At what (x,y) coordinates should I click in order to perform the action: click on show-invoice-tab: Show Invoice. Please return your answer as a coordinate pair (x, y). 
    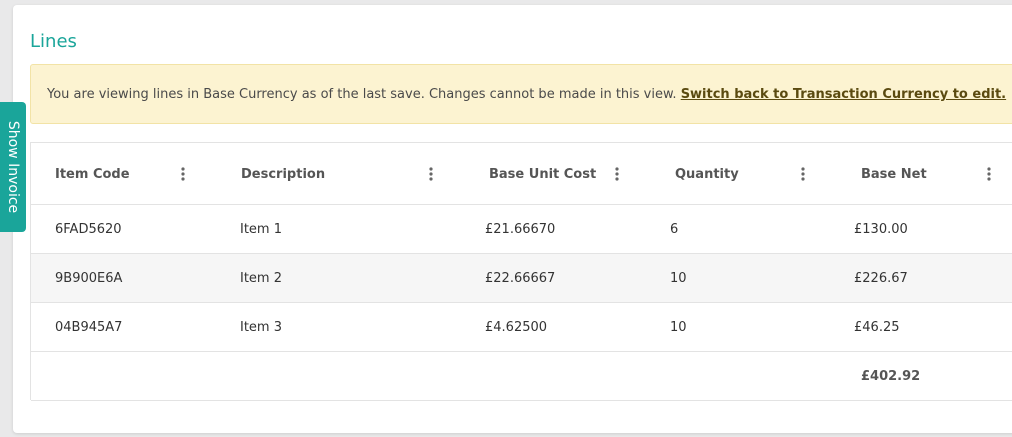
    Looking at the image, I should click on (13, 167).